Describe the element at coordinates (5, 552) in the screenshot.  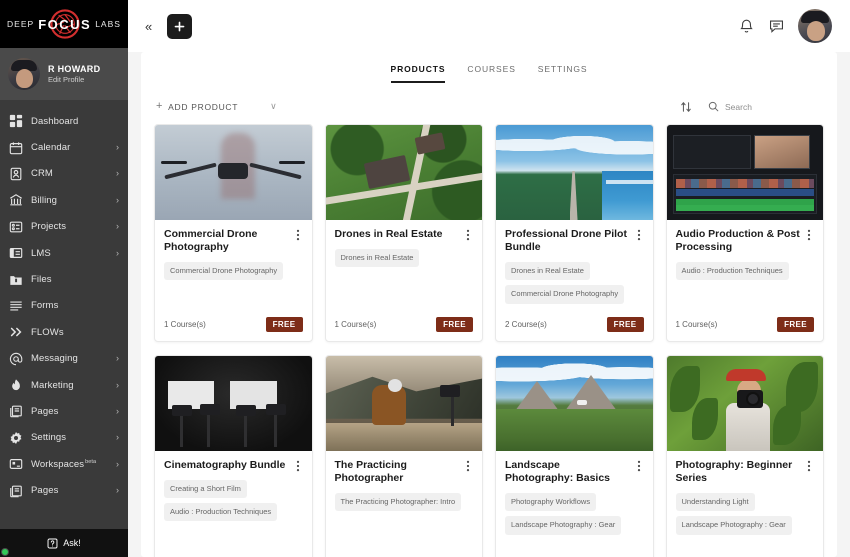
I see `online-status-dot` at that location.